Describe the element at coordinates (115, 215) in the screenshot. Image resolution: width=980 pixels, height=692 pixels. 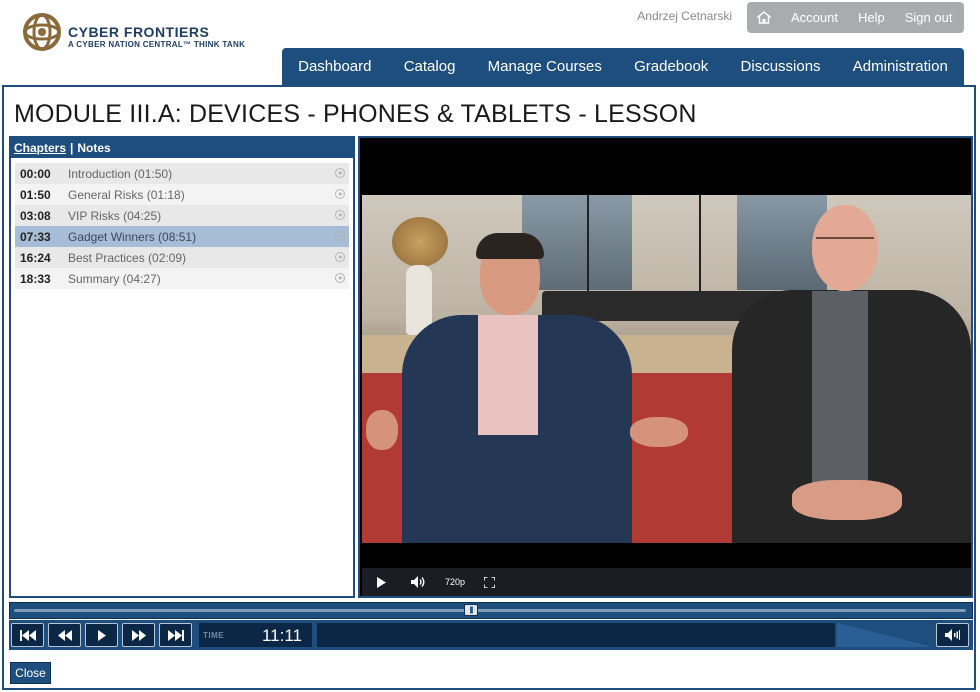
I see `chapter-title: VIP Risks (04:25)` at that location.